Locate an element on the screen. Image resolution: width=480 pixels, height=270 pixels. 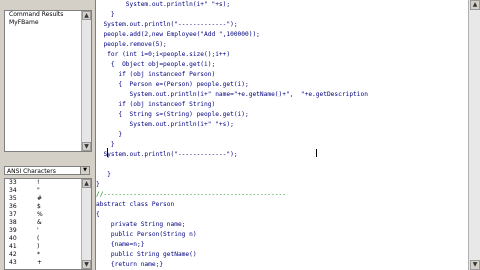
code-line: if (obj instanceof String) is located at coordinates (156, 104).